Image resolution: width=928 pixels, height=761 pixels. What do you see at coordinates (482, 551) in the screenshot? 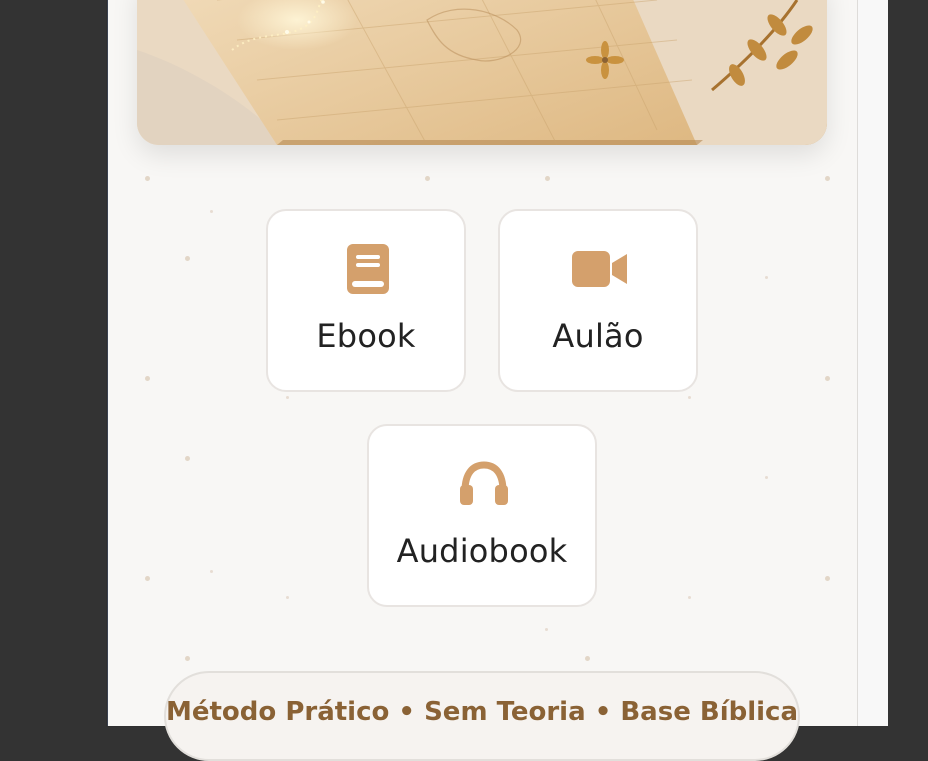
I see `audiobook-label: Audiobook` at bounding box center [482, 551].